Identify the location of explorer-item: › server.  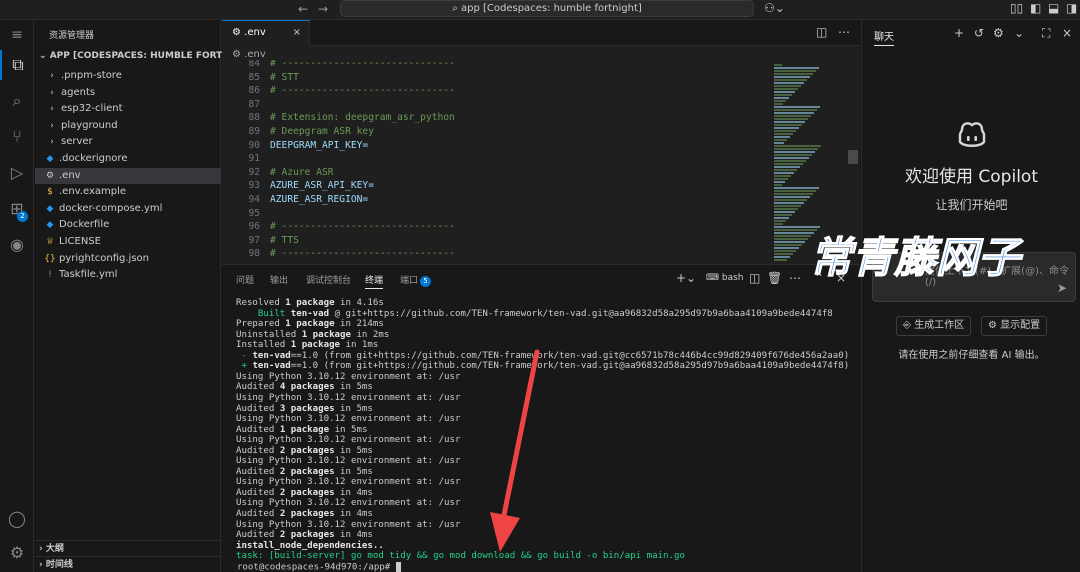
(128, 142).